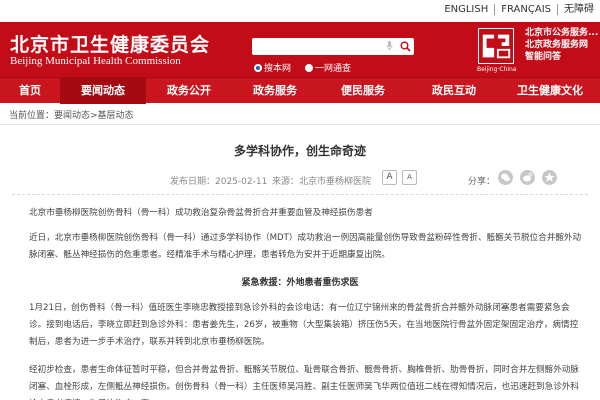  What do you see at coordinates (389, 46) in the screenshot?
I see `microphone-icon` at bounding box center [389, 46].